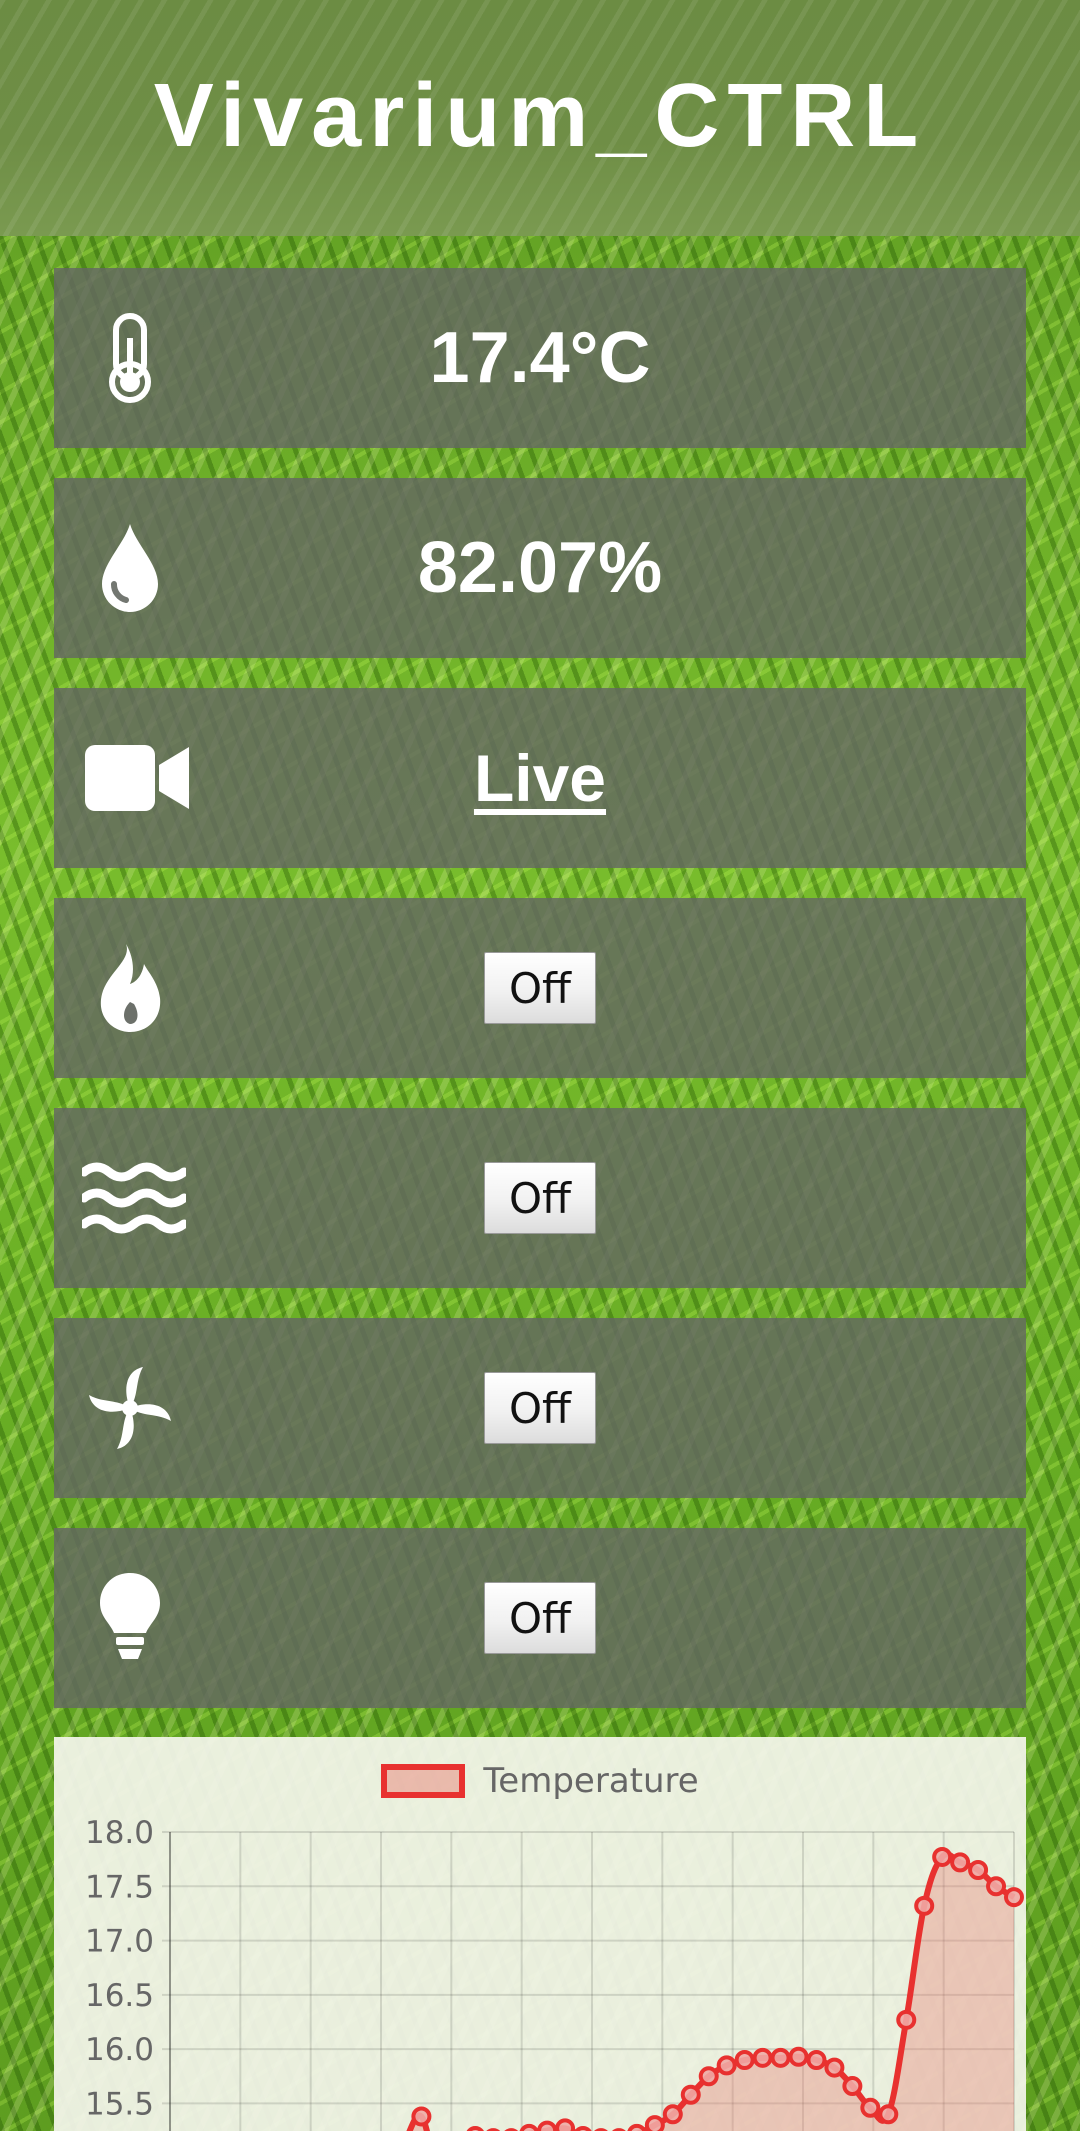 Image resolution: width=1080 pixels, height=2131 pixels. What do you see at coordinates (119, 1833) in the screenshot?
I see `y-tick-label: 18.0` at bounding box center [119, 1833].